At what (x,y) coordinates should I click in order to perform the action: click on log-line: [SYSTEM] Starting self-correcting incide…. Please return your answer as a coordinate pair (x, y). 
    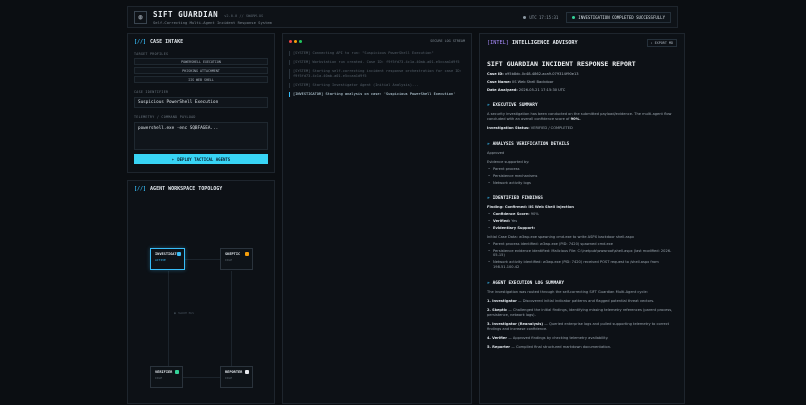
    Looking at the image, I should click on (377, 74).